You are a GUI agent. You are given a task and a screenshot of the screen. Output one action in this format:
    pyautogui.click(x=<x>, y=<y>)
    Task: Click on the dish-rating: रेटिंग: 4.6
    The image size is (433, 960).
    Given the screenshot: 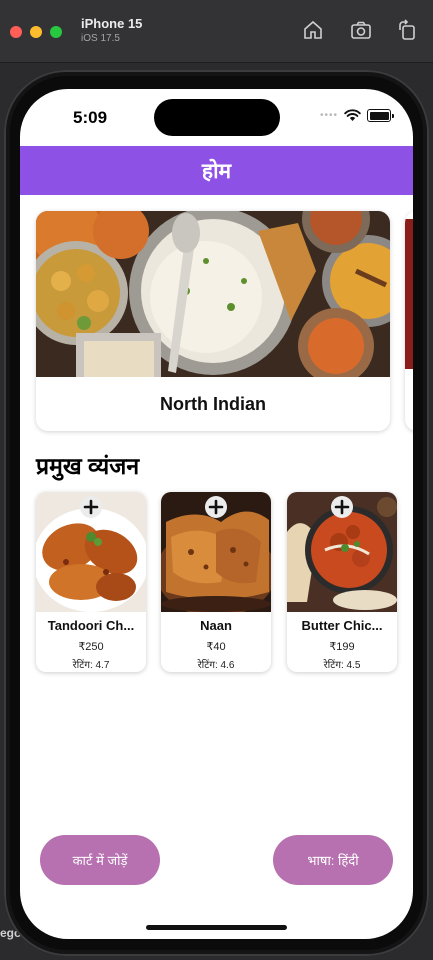 What is the action you would take?
    pyautogui.click(x=216, y=665)
    